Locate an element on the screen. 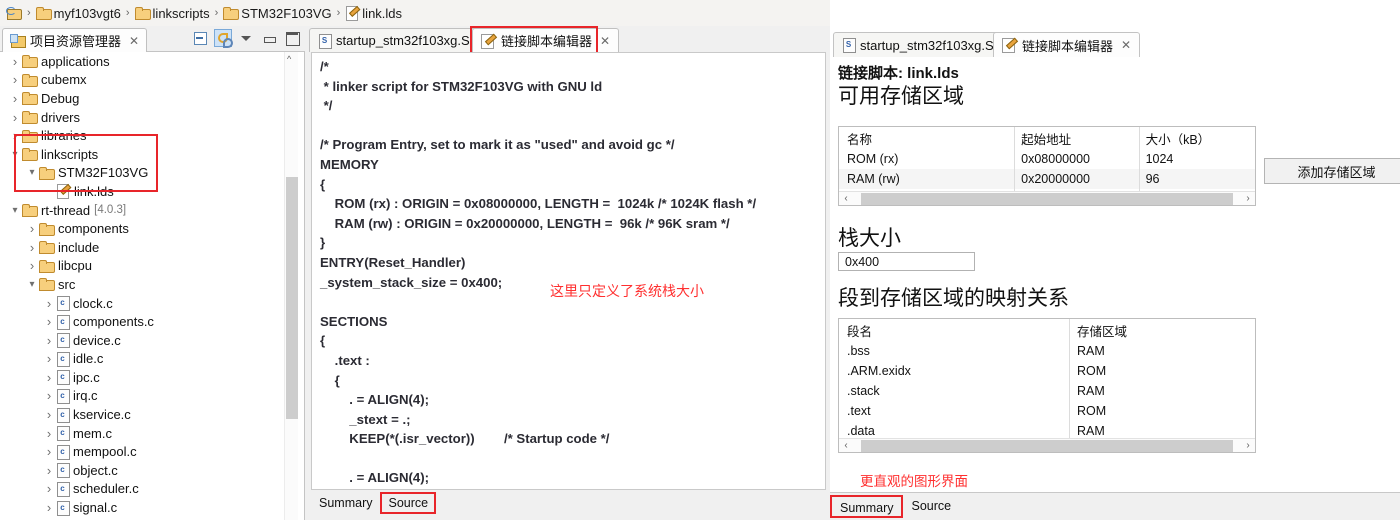 This screenshot has height=520, width=1400. tree-item-idle-c: c idle.c is located at coordinates (152, 359).